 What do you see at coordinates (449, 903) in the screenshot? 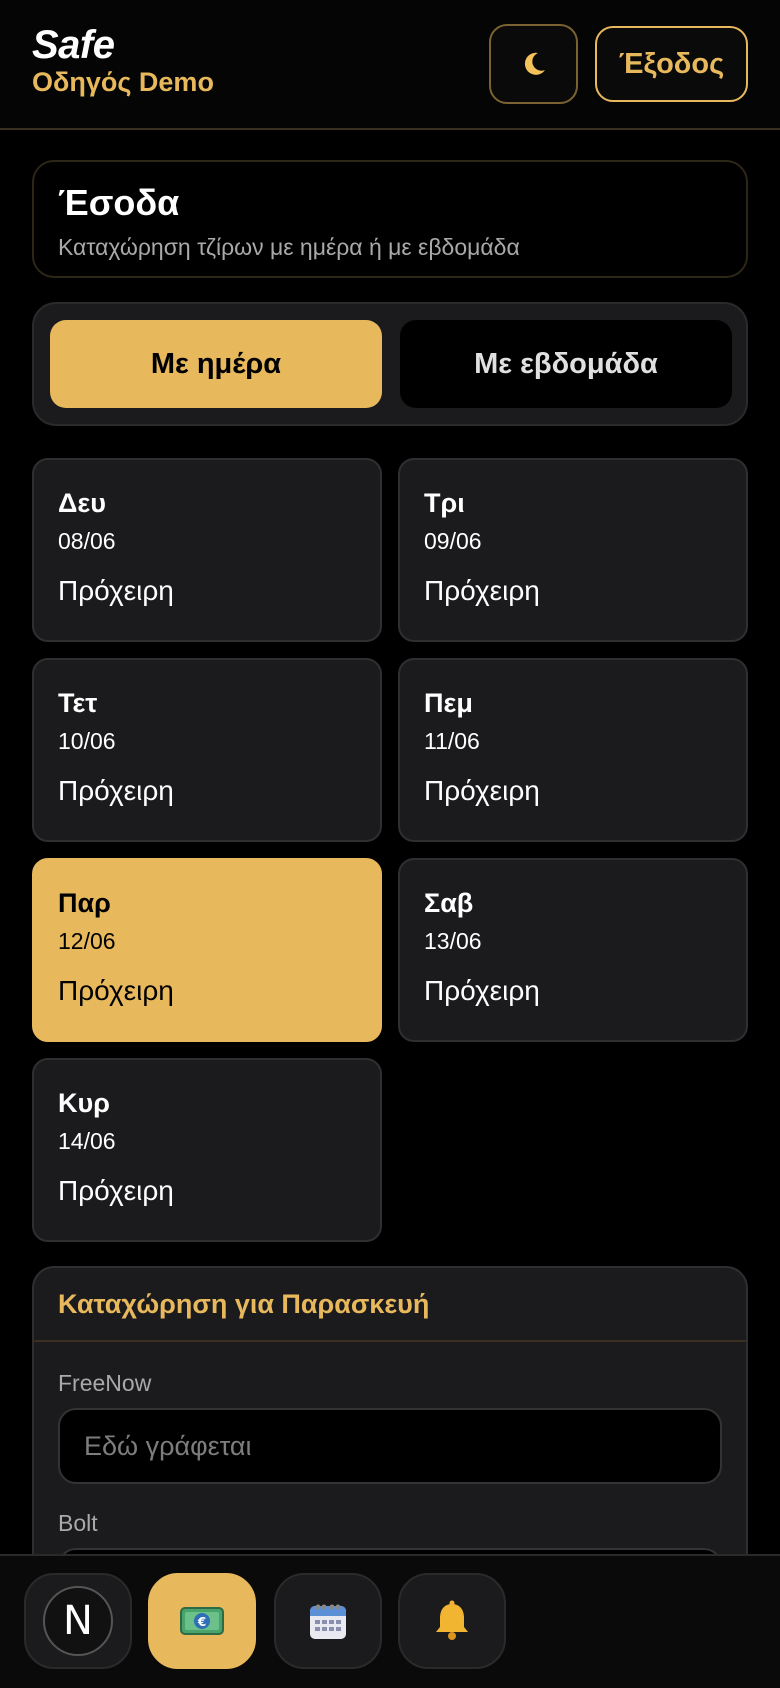
I see `day-name: Σαβ` at bounding box center [449, 903].